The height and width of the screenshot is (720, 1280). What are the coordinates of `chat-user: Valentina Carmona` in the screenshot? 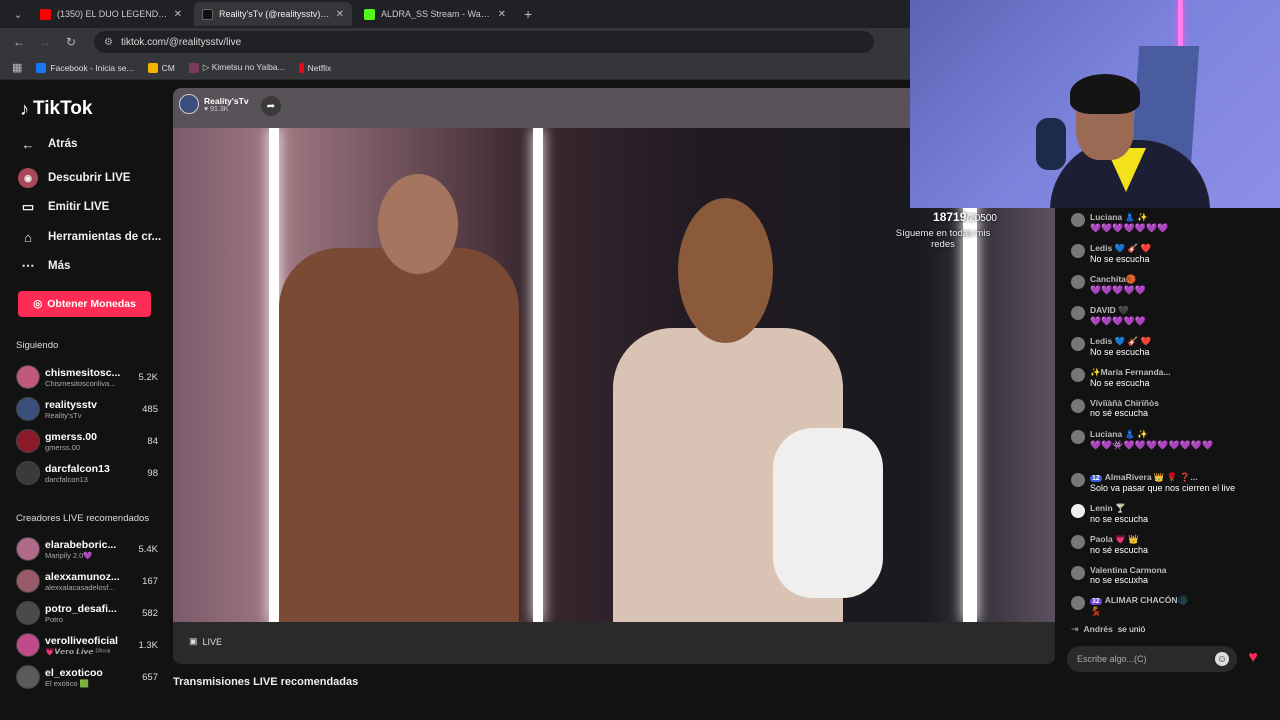 It's located at (1128, 570).